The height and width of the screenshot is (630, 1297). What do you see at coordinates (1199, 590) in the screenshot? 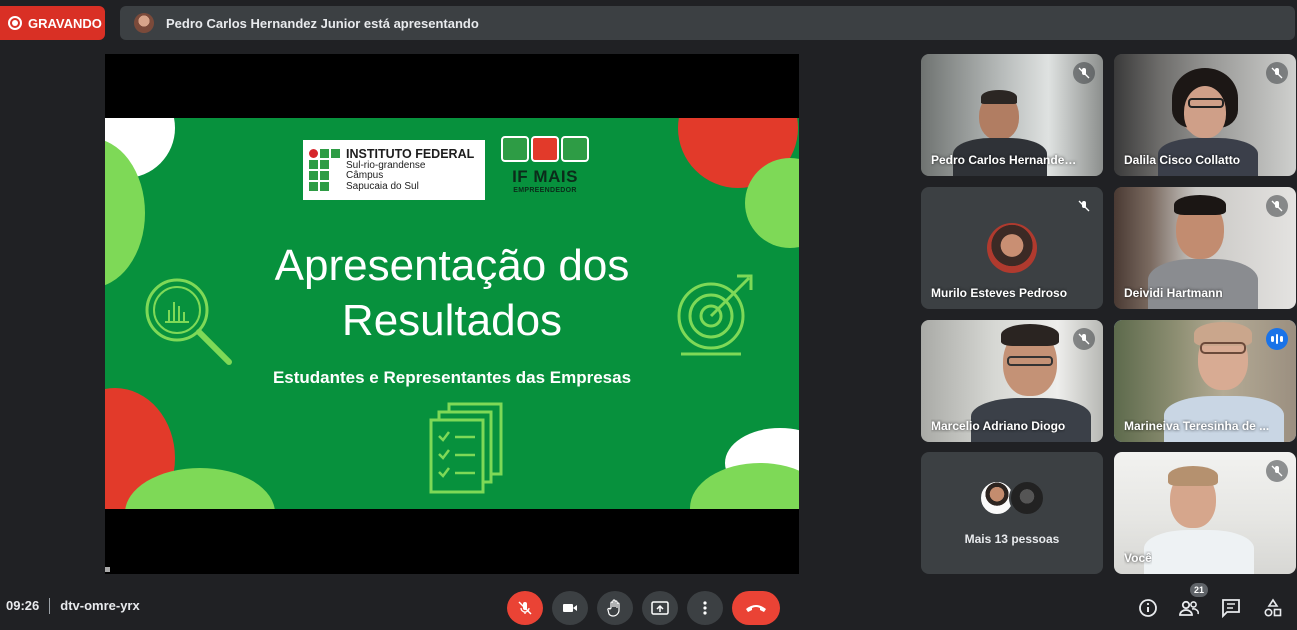
I see `participant-count-badge: 21` at bounding box center [1199, 590].